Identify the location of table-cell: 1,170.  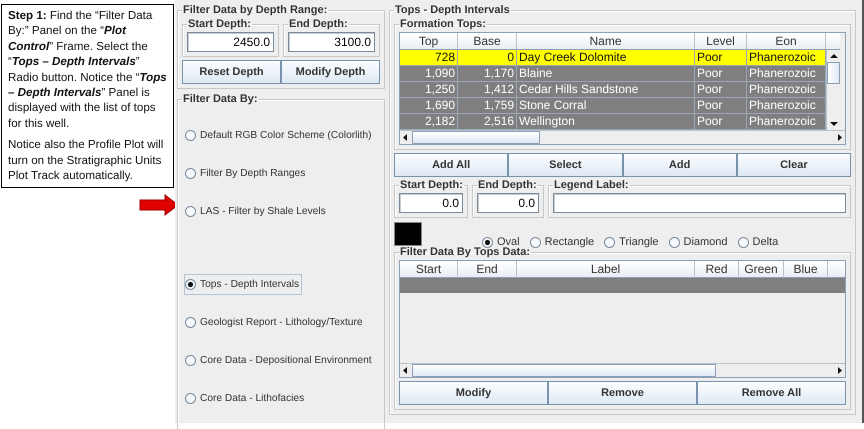
(487, 74).